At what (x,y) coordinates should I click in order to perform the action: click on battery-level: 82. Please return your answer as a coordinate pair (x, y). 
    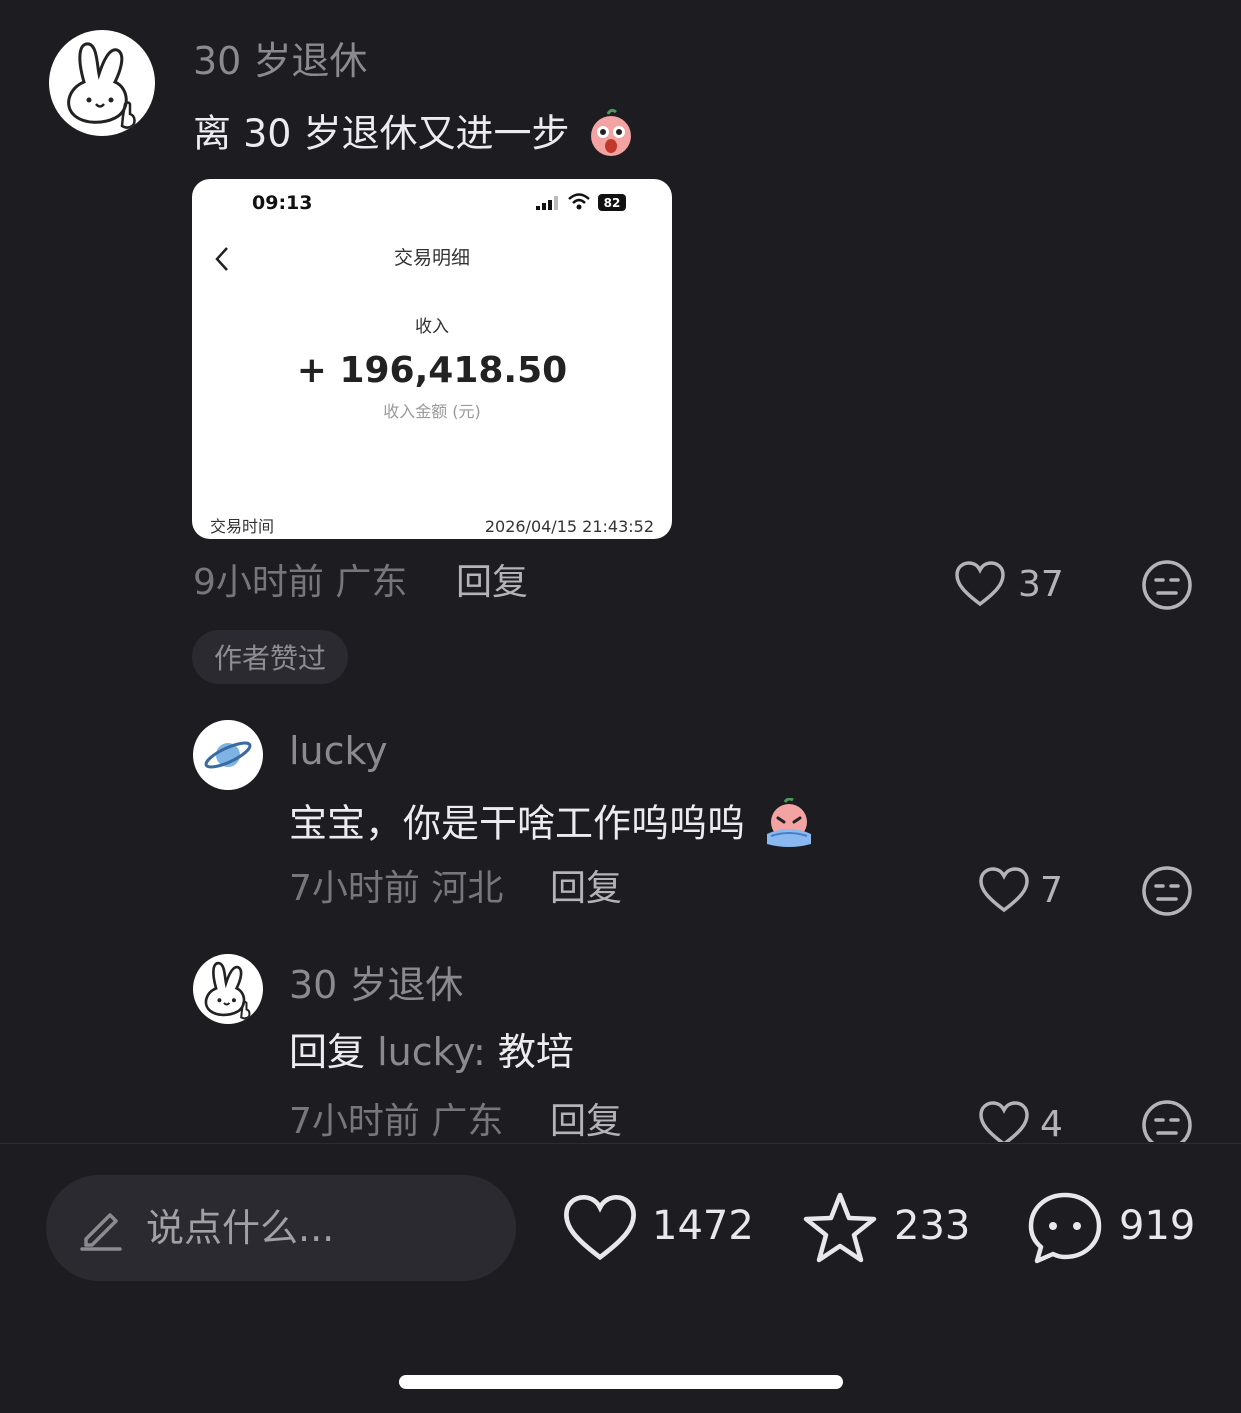
    Looking at the image, I should click on (612, 202).